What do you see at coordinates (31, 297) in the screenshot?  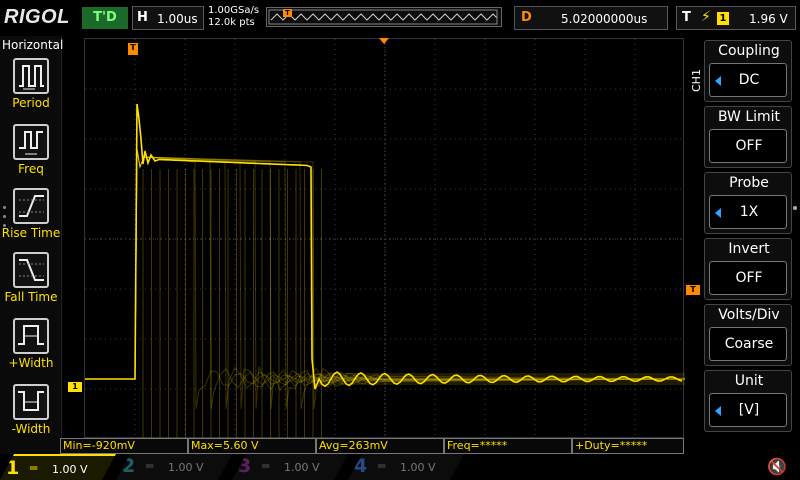 I see `measure-item-label: Fall Time` at bounding box center [31, 297].